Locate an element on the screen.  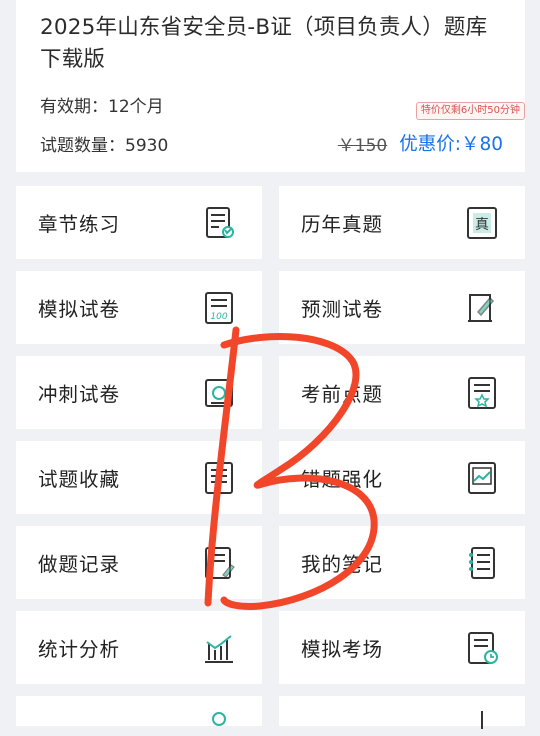
menu-item-label: 冲刺试卷 is located at coordinates (79, 394).